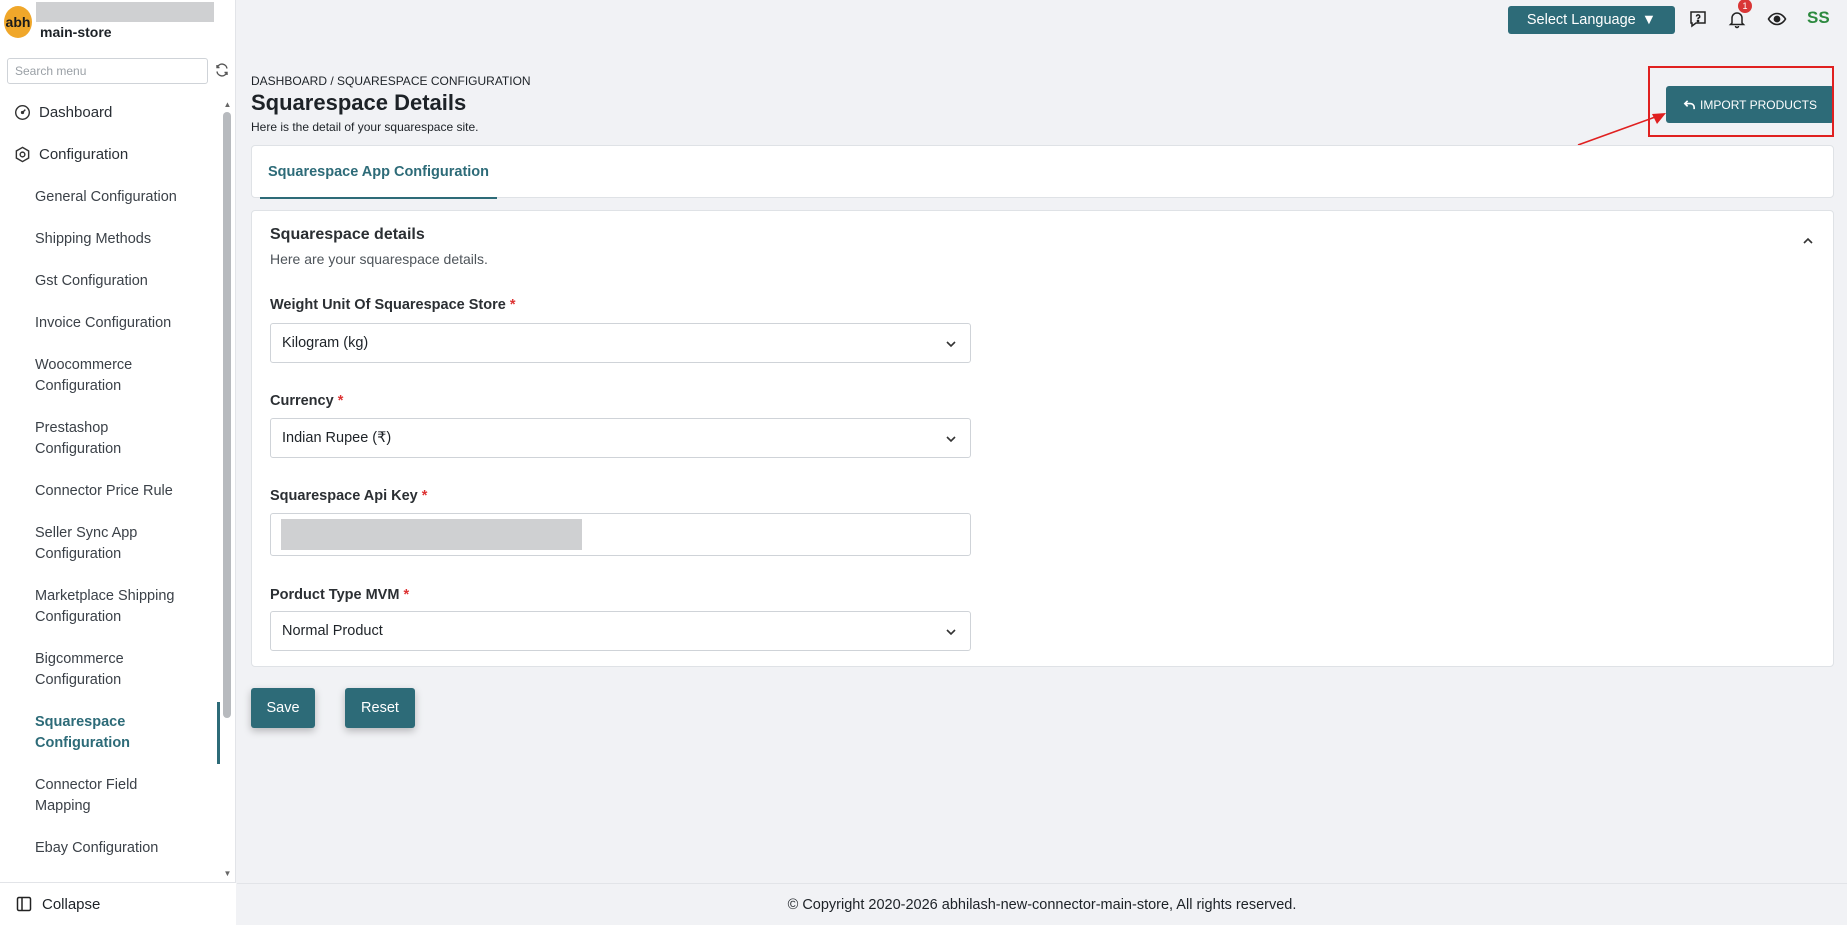  I want to click on import-products-label: IMPORT PRODUCTS, so click(1758, 104).